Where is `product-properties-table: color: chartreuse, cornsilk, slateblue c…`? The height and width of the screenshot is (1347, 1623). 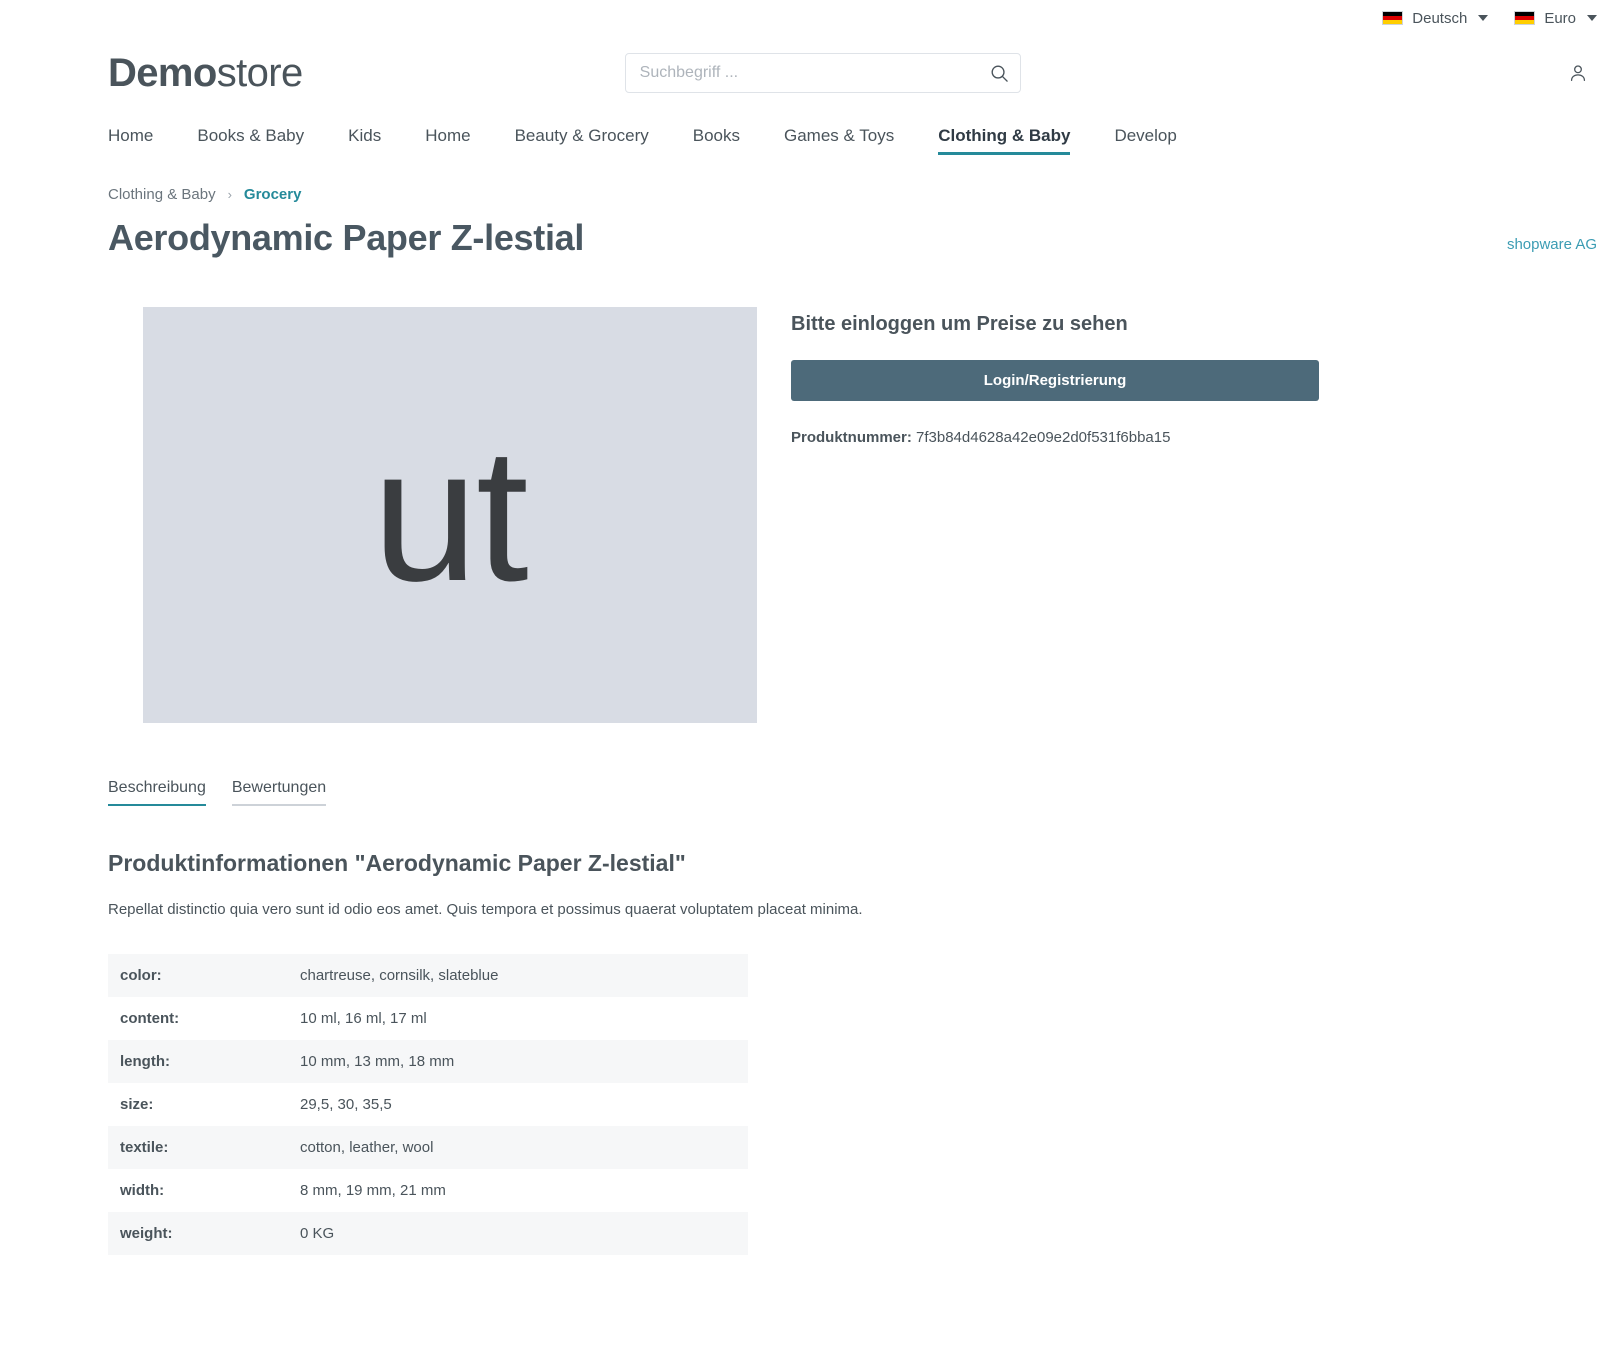 product-properties-table: color: chartreuse, cornsilk, slateblue c… is located at coordinates (428, 1104).